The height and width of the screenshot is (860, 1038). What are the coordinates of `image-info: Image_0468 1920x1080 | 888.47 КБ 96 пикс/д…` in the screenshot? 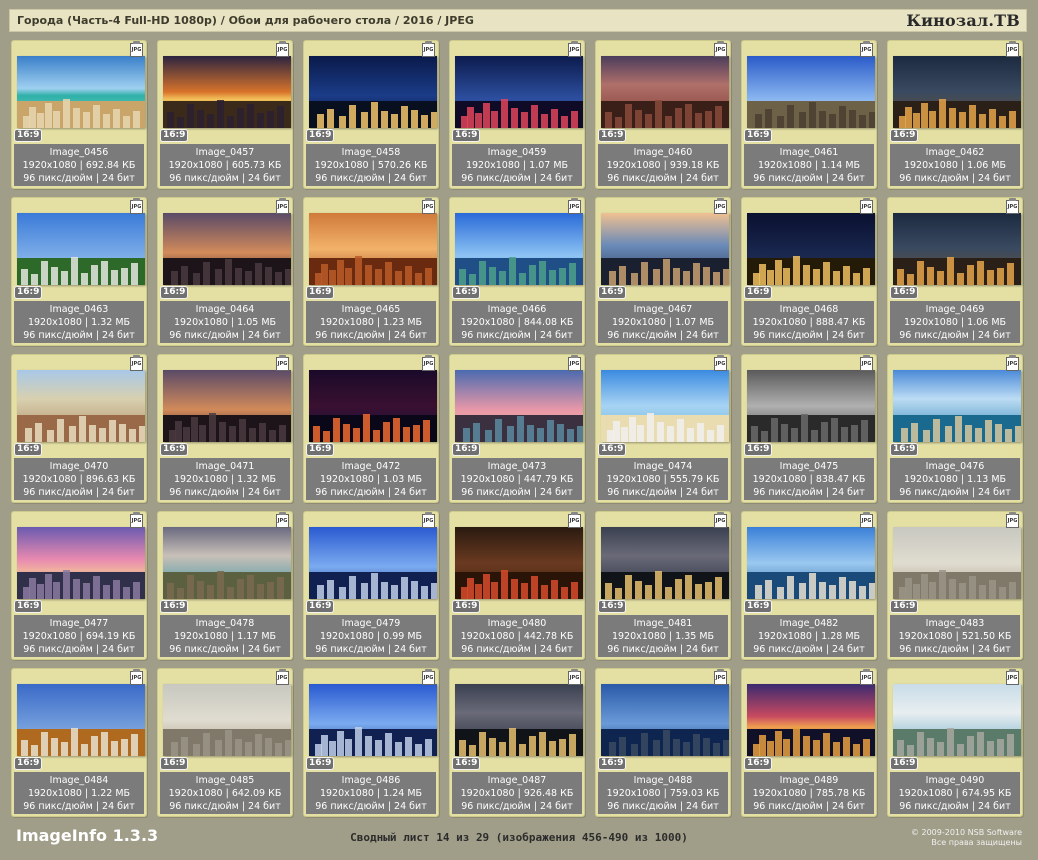 It's located at (809, 322).